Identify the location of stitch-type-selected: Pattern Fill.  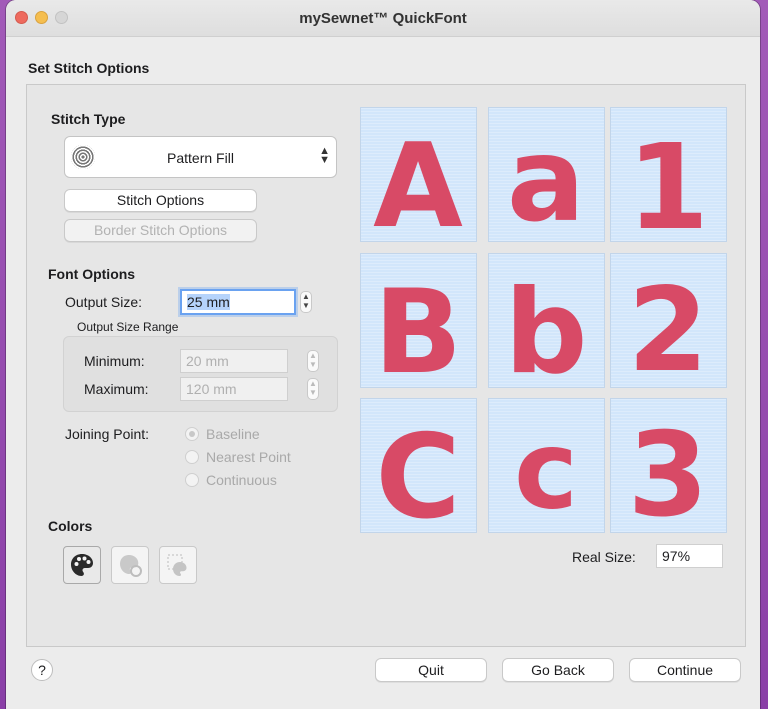
(200, 158).